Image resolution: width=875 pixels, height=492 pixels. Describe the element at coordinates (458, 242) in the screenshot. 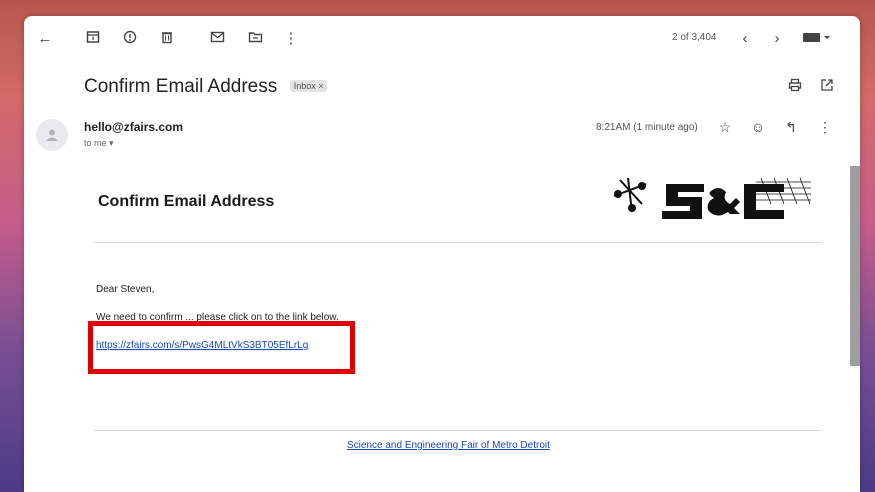

I see `header-divider` at that location.